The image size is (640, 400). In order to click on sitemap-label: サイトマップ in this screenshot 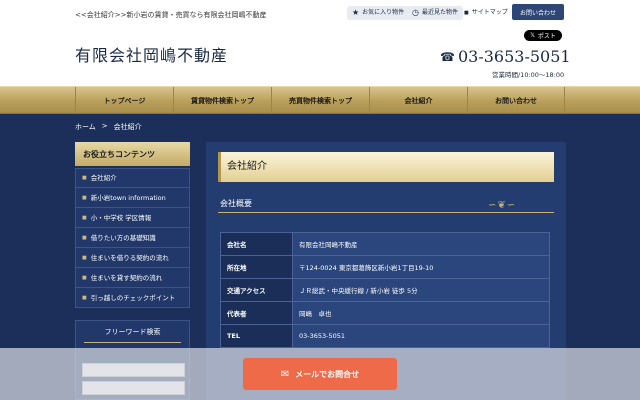, I will do `click(489, 12)`.